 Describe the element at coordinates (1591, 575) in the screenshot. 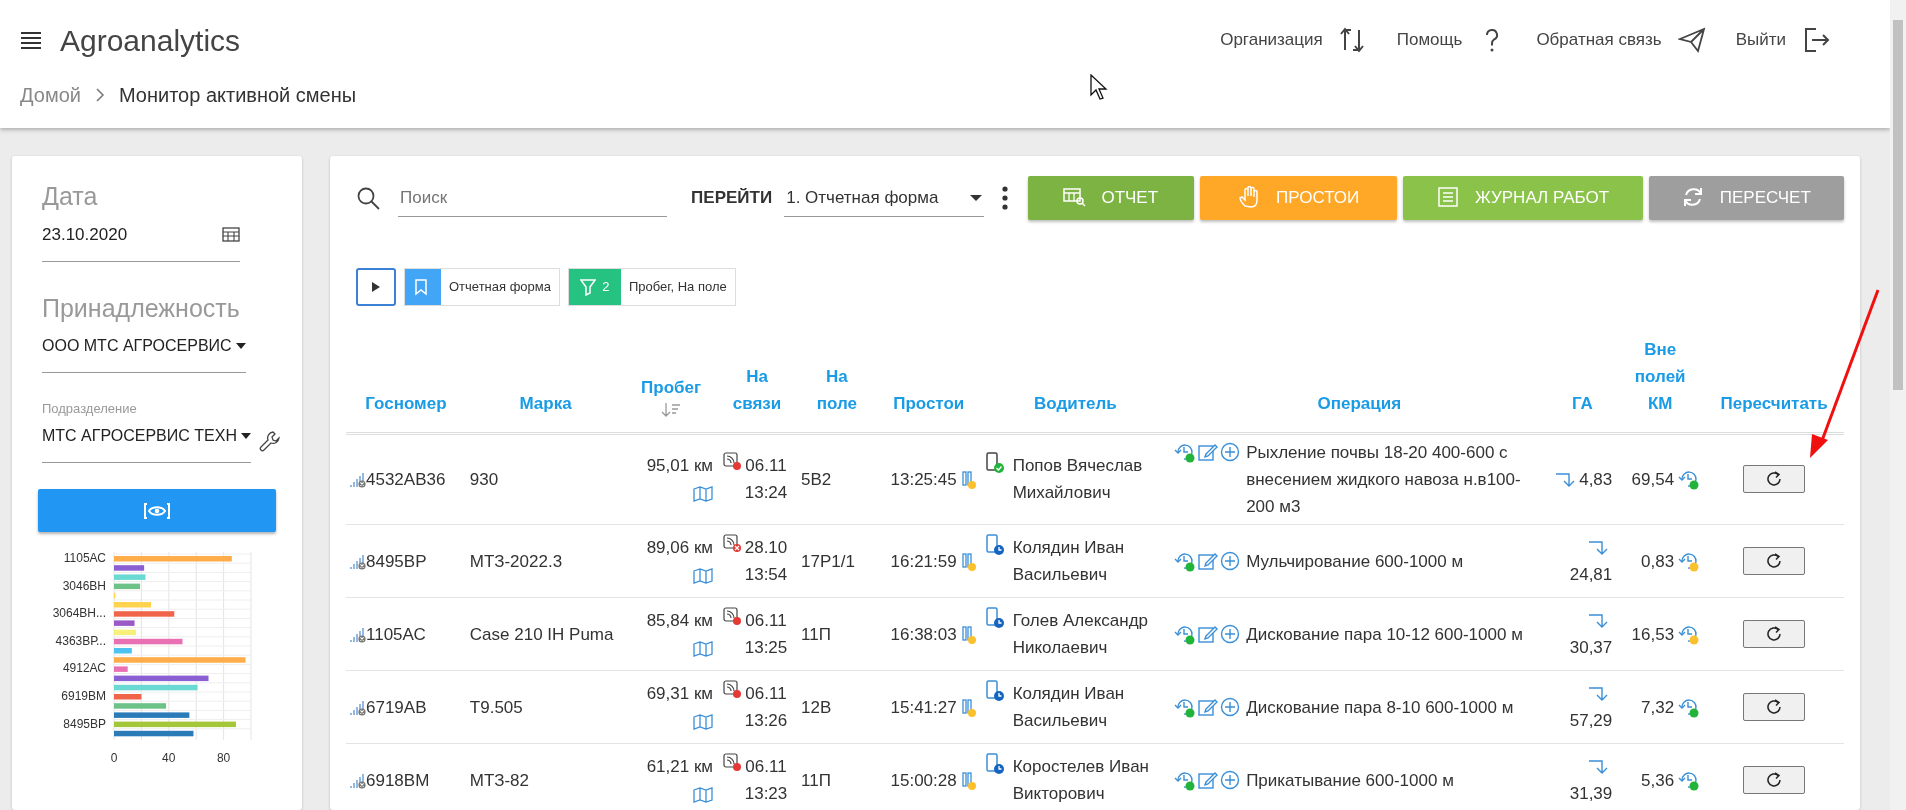

I see `hectares-value: 24,81` at that location.